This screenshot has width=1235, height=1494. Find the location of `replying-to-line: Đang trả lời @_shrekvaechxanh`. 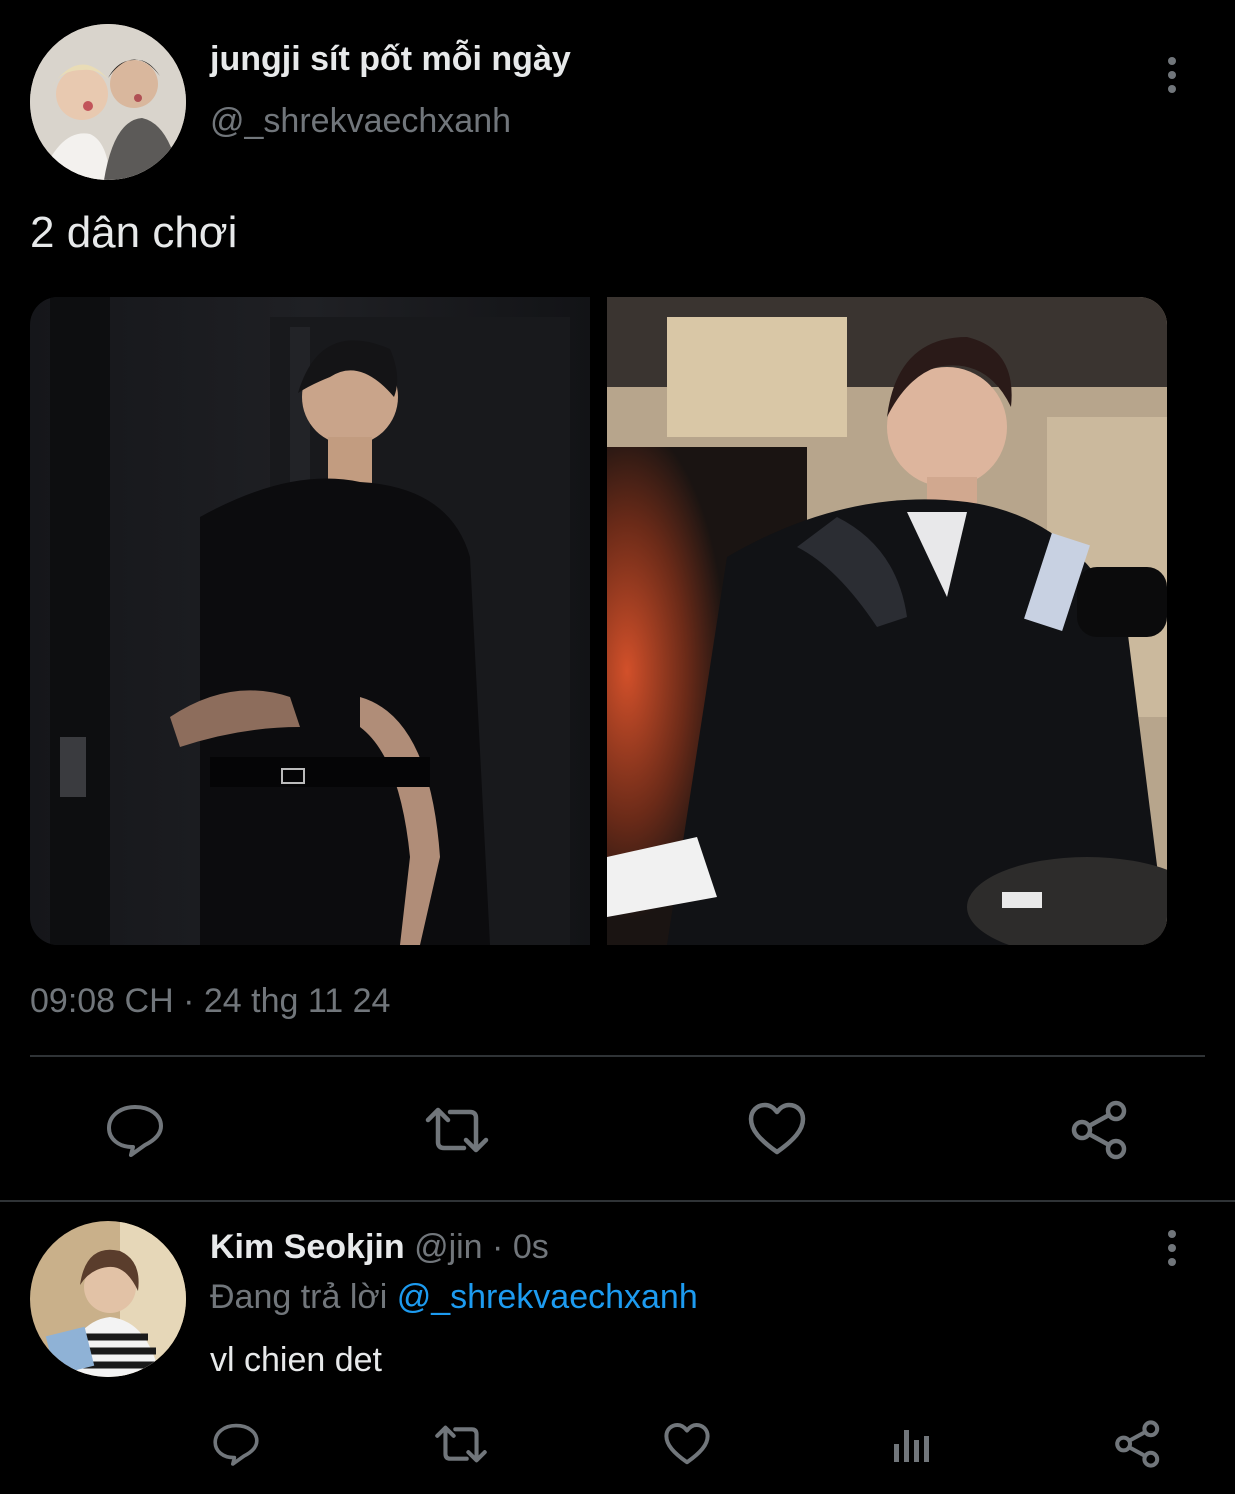

replying-to-line: Đang trả lời @_shrekvaechxanh is located at coordinates (454, 1297).